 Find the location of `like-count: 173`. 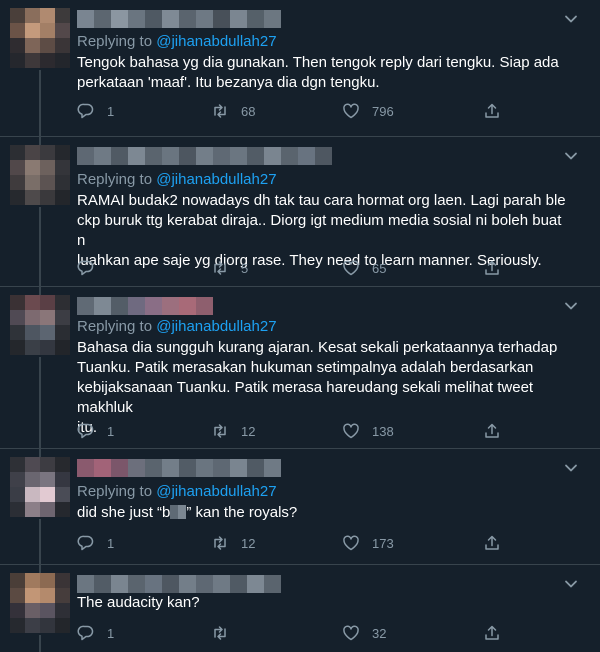

like-count: 173 is located at coordinates (383, 543).